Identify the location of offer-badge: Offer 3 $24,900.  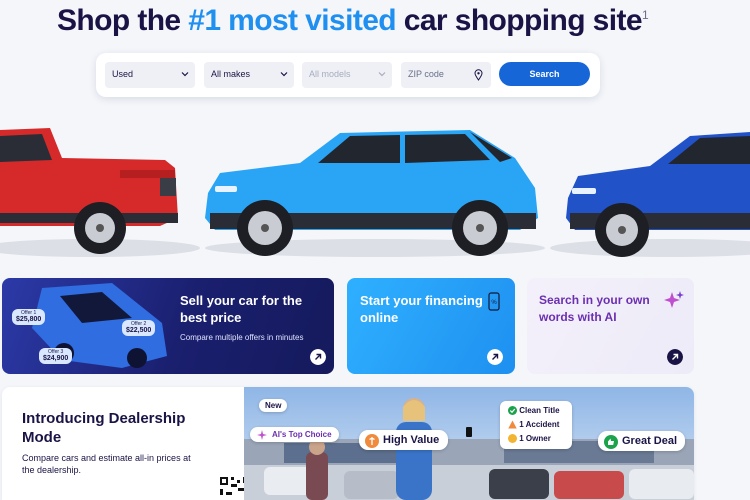
(56, 356).